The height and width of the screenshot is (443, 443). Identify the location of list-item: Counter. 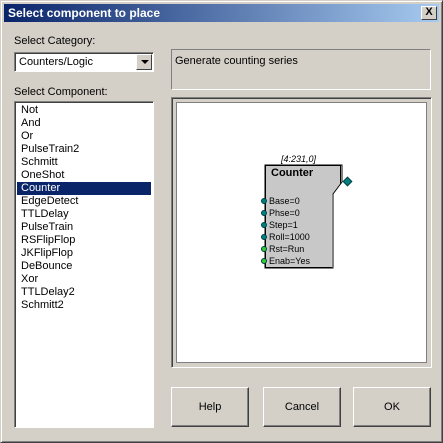
(84, 188).